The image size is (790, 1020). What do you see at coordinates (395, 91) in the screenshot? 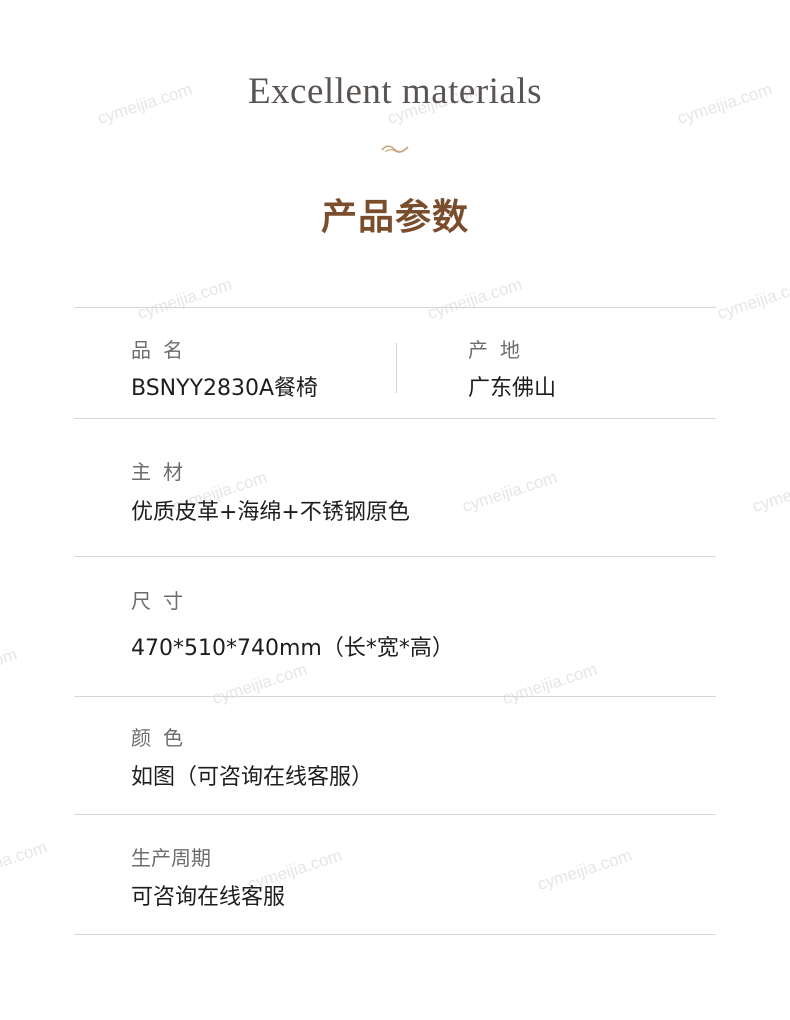
I see `section-title-en: Excellent materials` at bounding box center [395, 91].